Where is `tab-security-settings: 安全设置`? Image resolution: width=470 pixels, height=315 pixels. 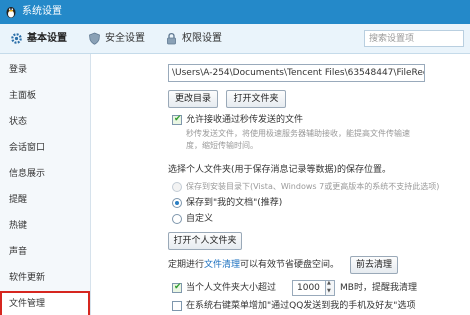
tab-security-settings: 安全设置 is located at coordinates (120, 39).